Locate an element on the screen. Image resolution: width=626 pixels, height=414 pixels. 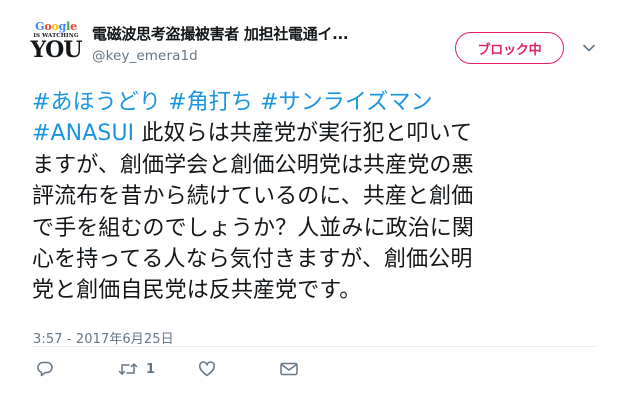
hashtag-link: #あほうどり is located at coordinates (96, 102).